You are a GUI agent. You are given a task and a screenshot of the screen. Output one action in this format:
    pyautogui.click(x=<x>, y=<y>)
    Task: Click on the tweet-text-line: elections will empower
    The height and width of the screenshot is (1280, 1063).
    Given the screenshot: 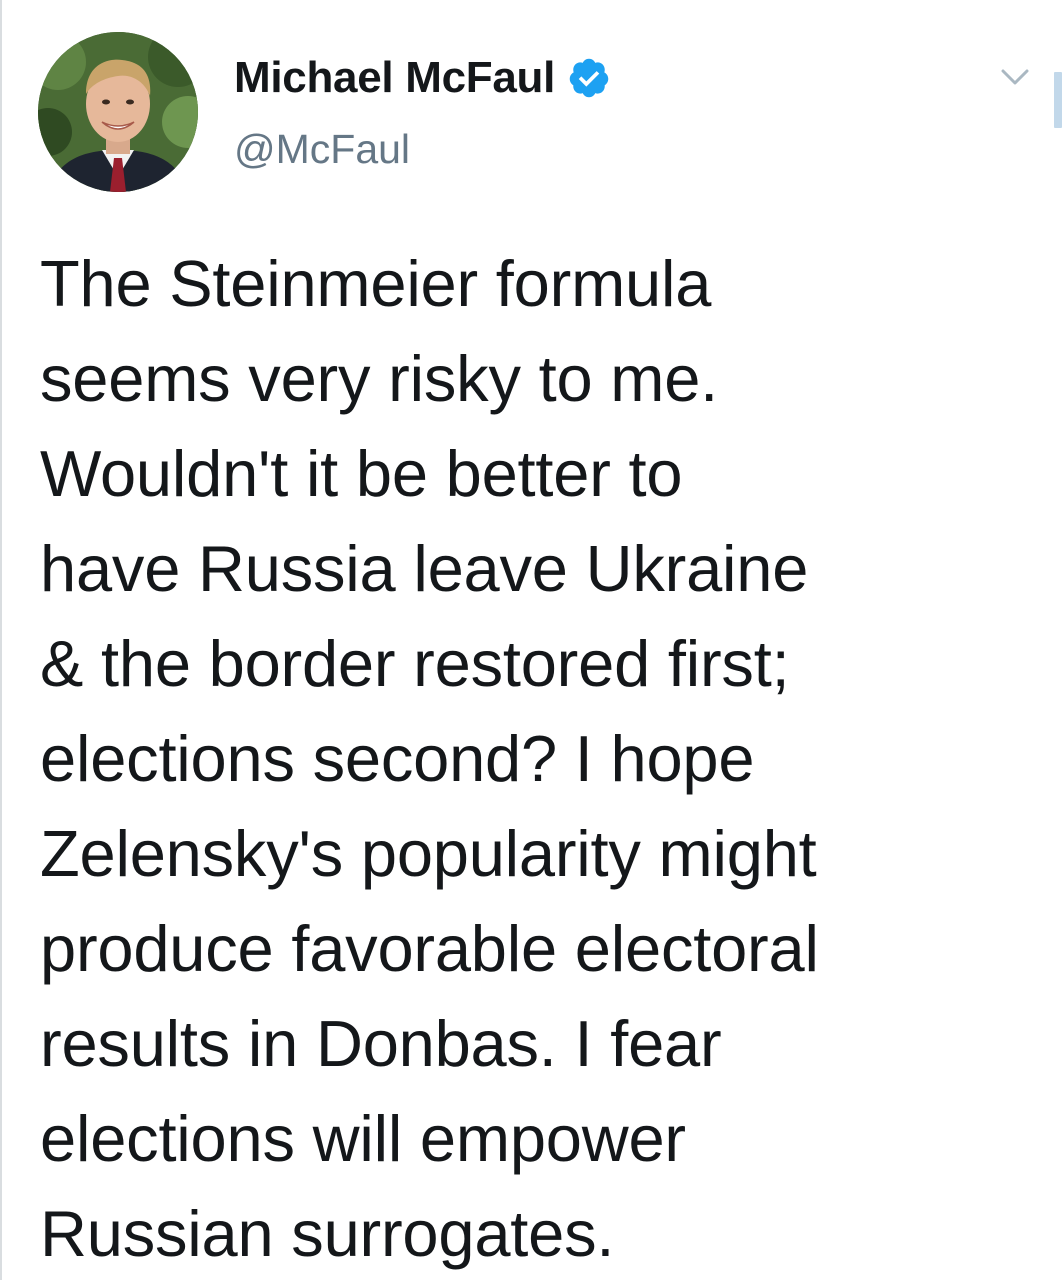 What is the action you would take?
    pyautogui.click(x=363, y=1138)
    